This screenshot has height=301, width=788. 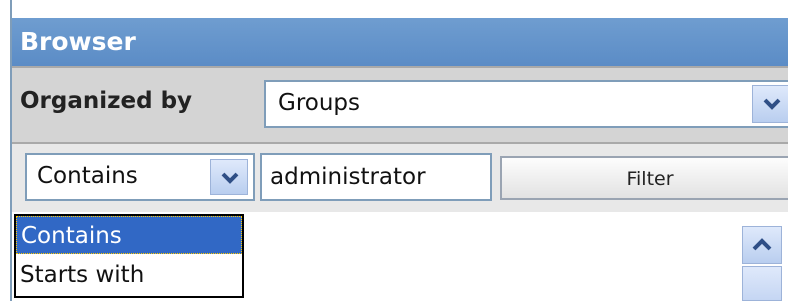 I want to click on filter-input, so click(x=376, y=177).